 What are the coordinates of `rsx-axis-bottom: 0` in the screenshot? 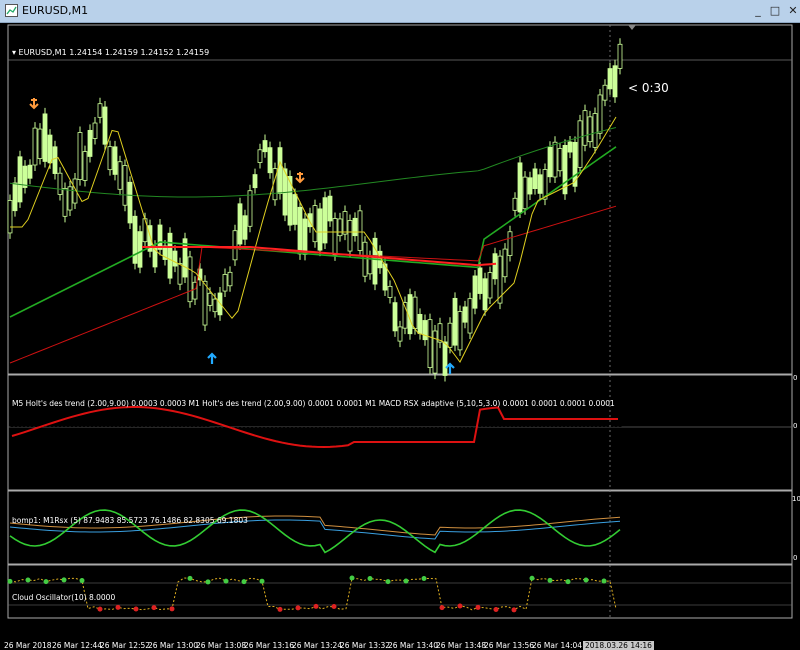 It's located at (795, 558).